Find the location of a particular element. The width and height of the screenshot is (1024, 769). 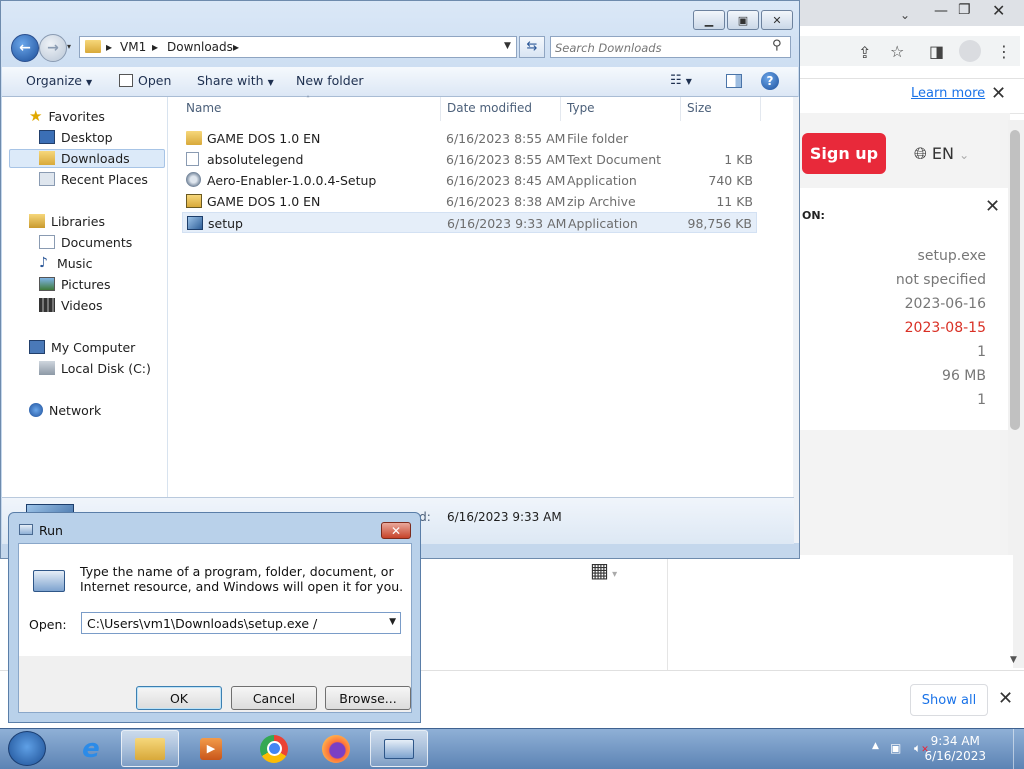

maximize-button: ▣ is located at coordinates (743, 20).